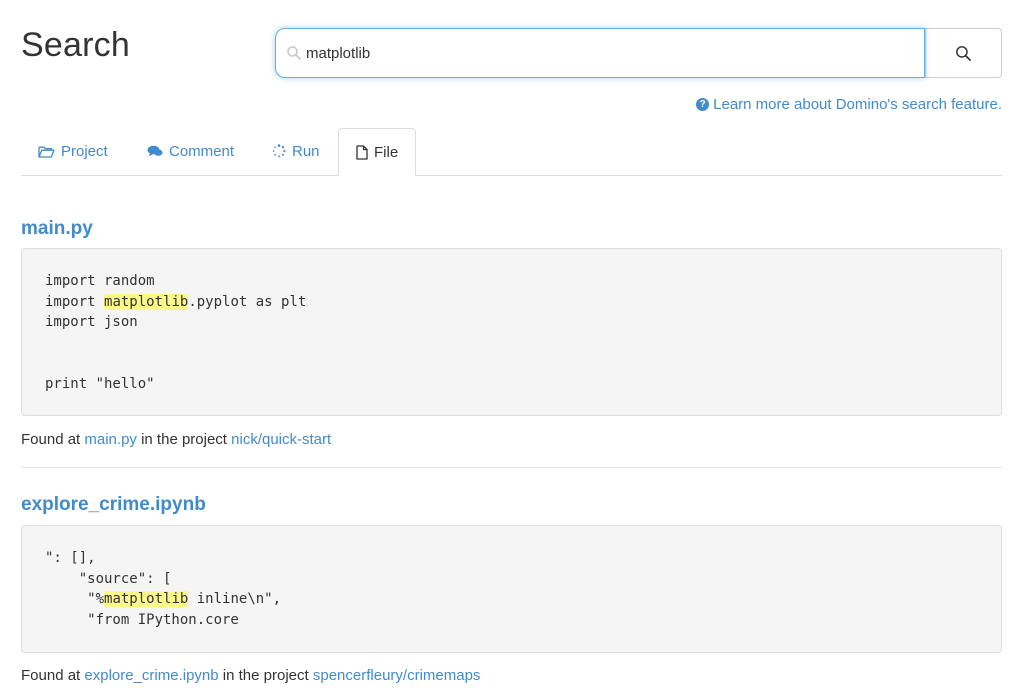 The width and height of the screenshot is (1024, 697). I want to click on code-line: "from IPython.core, so click(142, 619).